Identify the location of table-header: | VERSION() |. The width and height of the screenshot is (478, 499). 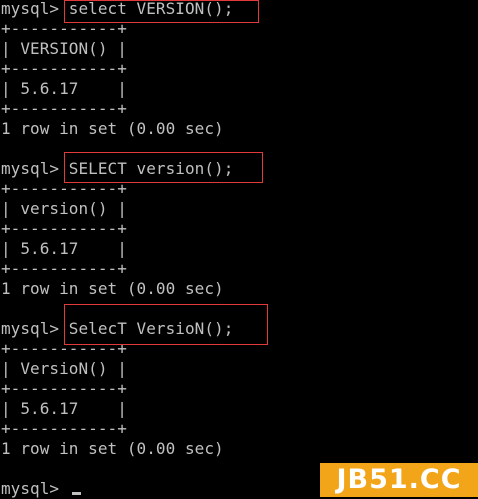
(64, 48).